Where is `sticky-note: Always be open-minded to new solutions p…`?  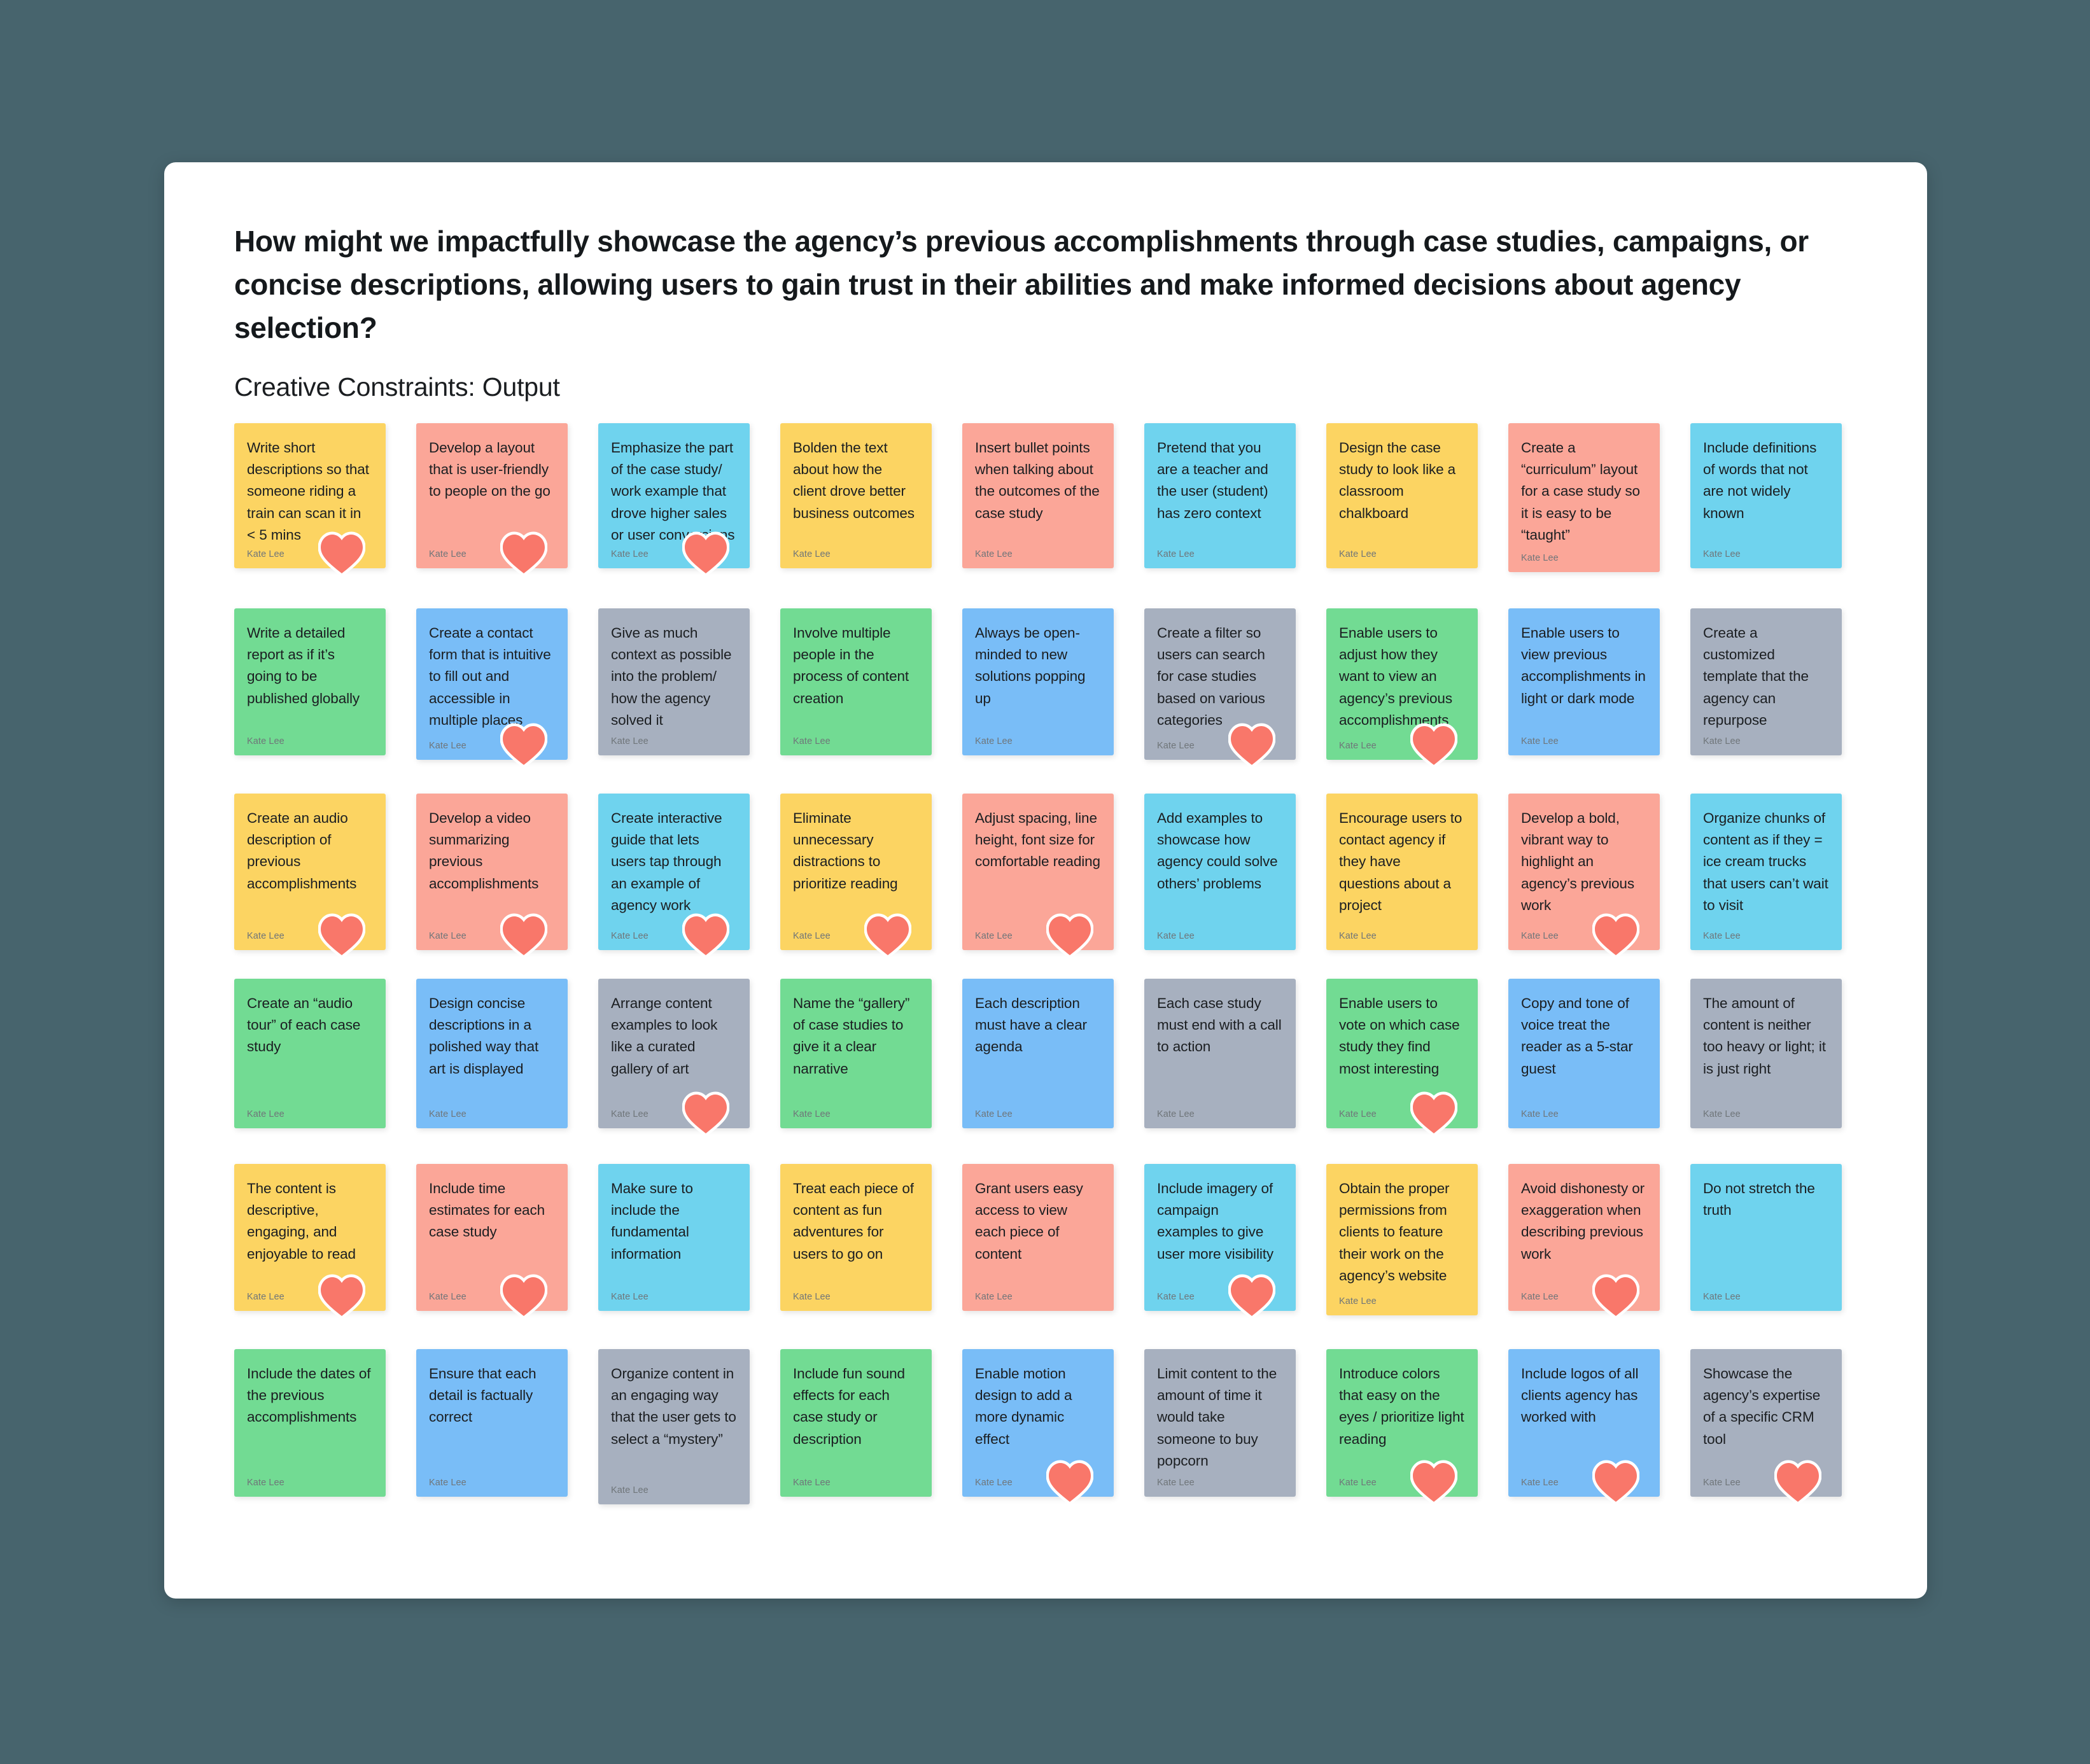
sticky-note: Always be open-minded to new solutions p… is located at coordinates (1038, 681).